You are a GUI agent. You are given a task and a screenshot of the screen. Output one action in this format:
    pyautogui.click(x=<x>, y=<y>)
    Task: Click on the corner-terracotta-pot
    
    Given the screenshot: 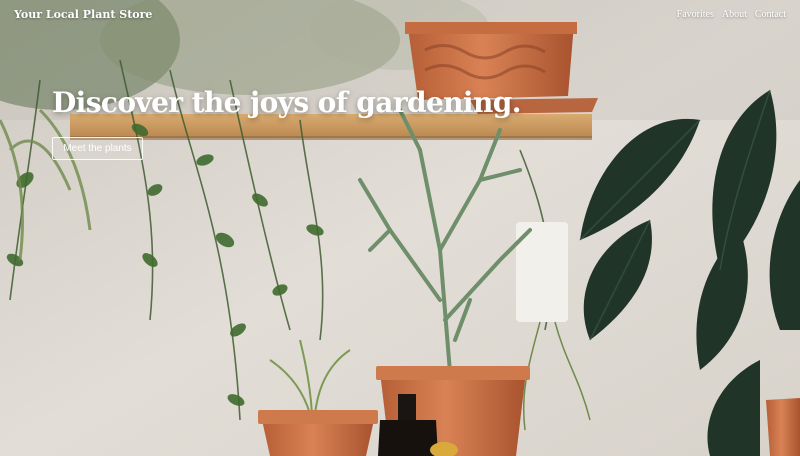 What is the action you would take?
    pyautogui.click(x=783, y=427)
    